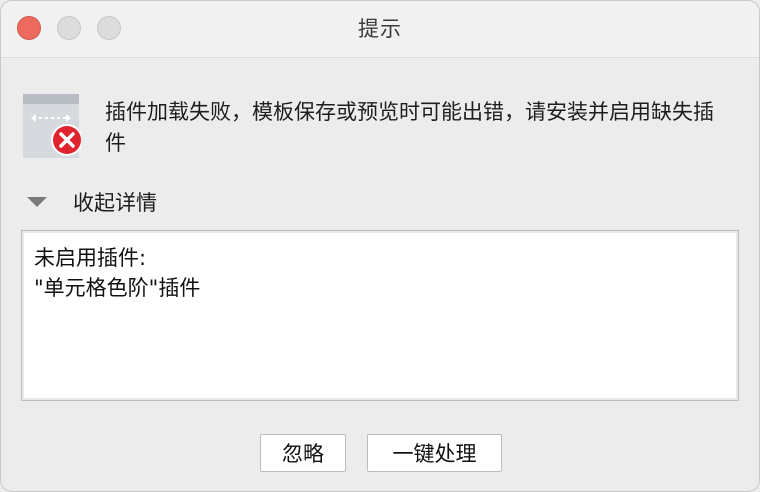 The height and width of the screenshot is (492, 760). I want to click on disclosure-triangle-icon, so click(37, 202).